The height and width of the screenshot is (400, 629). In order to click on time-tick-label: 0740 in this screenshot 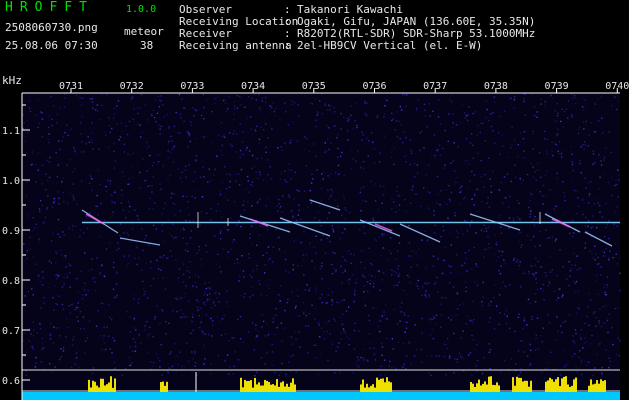, I will do `click(617, 86)`.